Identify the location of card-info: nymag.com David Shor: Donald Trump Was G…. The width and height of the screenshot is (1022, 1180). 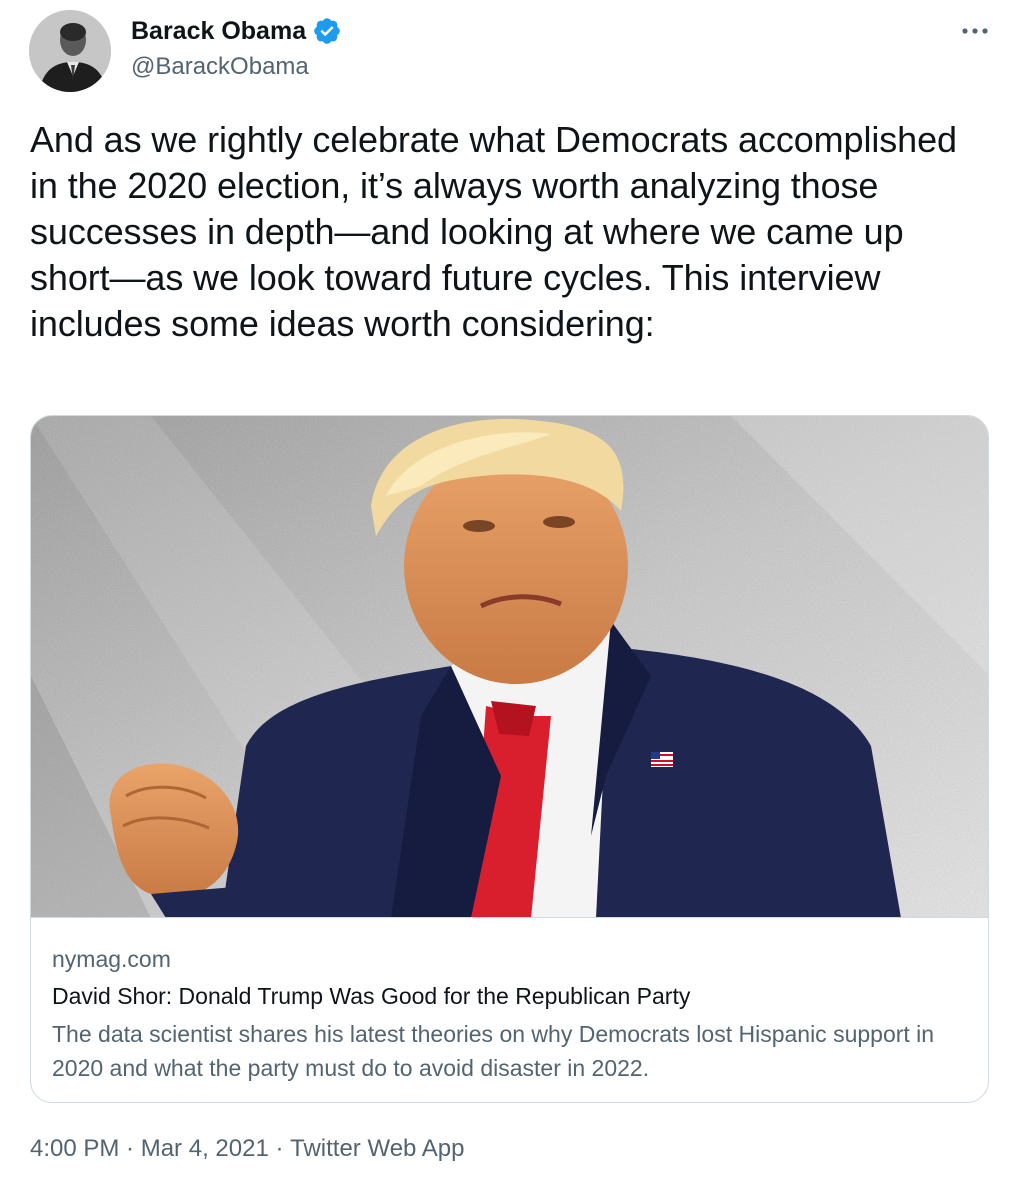
(509, 1010).